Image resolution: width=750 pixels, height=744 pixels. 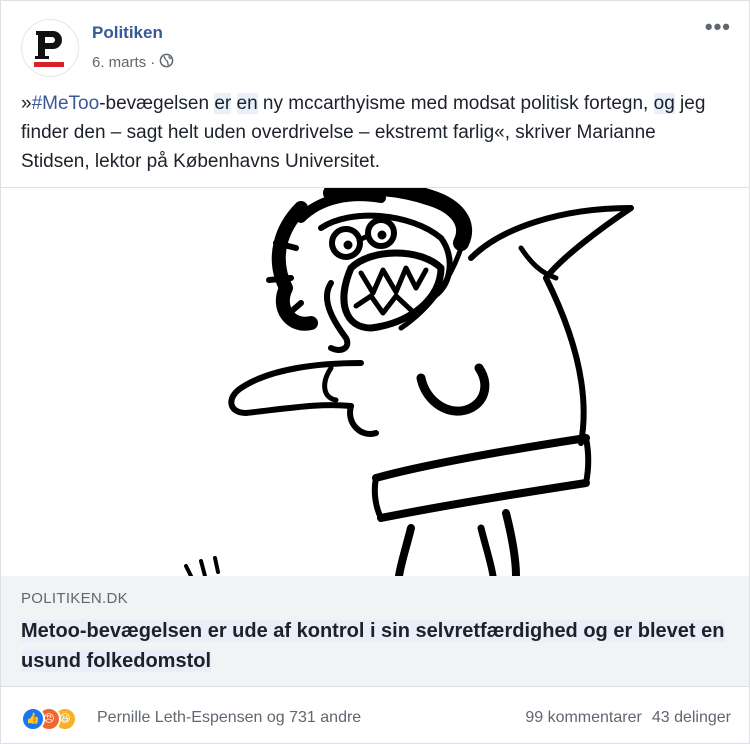 I want to click on post-text-segment: -bevægelsen, so click(x=157, y=103).